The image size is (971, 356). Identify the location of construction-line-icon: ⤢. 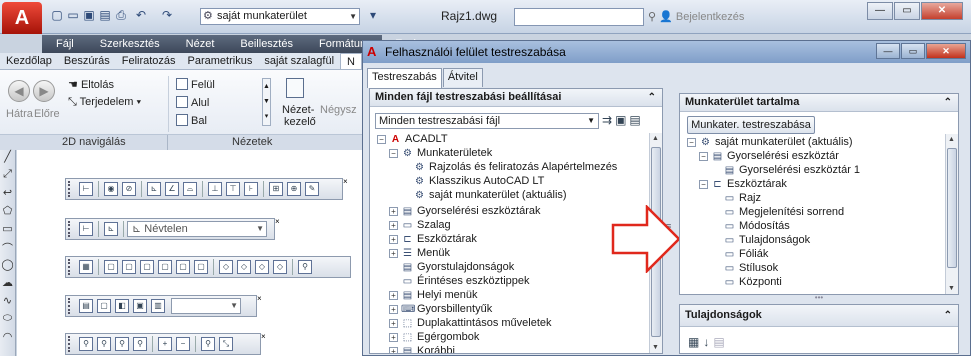
(7, 177).